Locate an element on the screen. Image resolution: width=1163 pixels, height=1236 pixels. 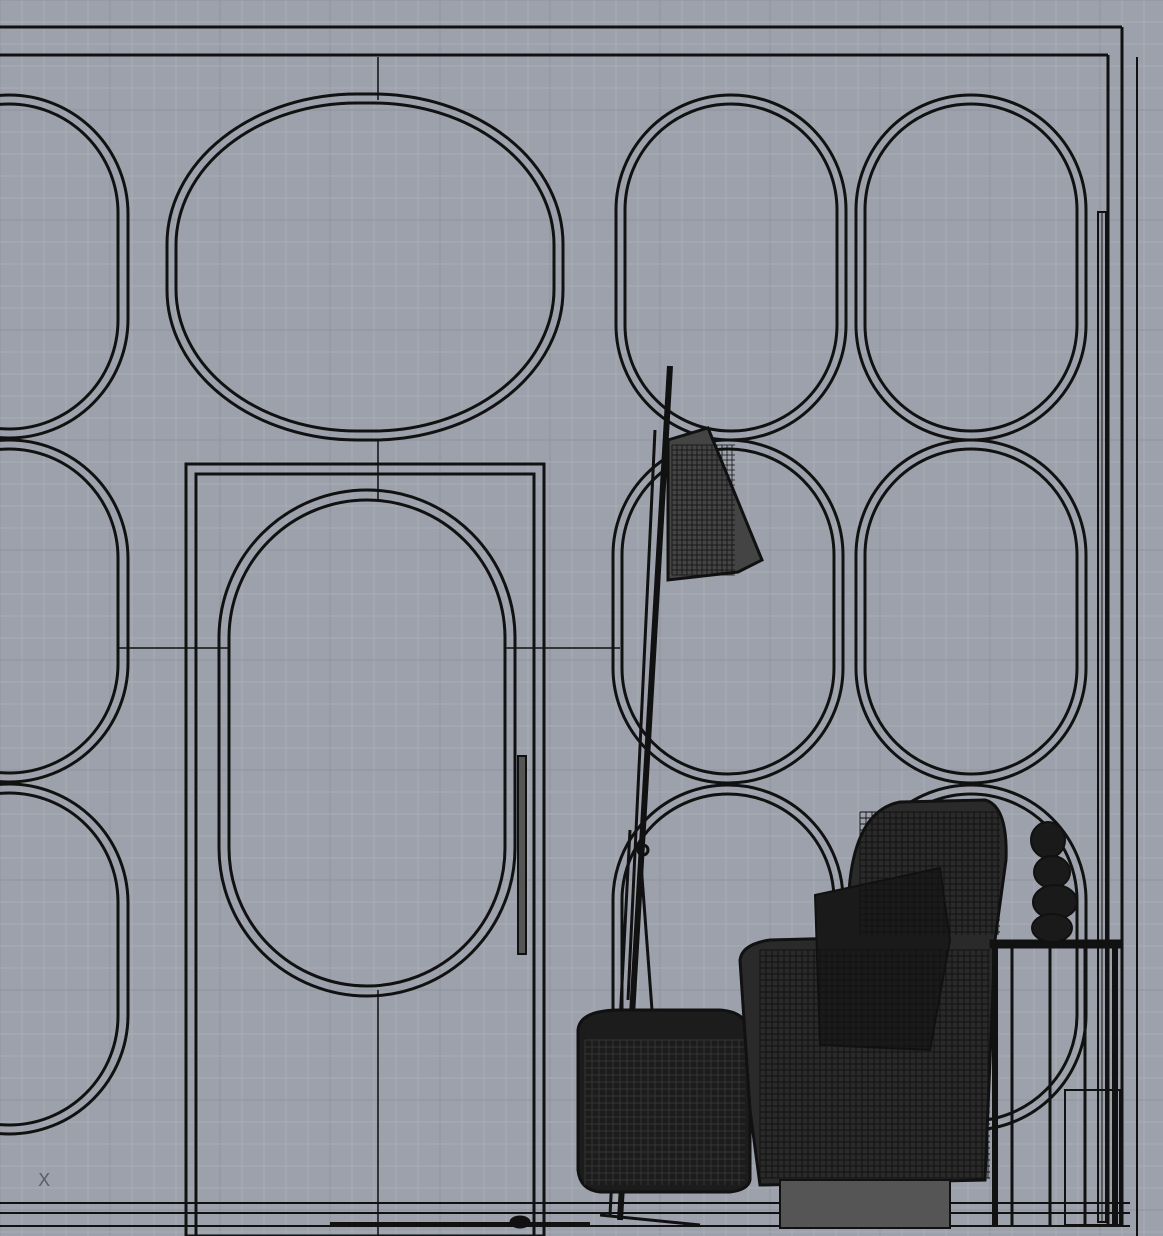
axis-label-x: X is located at coordinates (44, 1180).